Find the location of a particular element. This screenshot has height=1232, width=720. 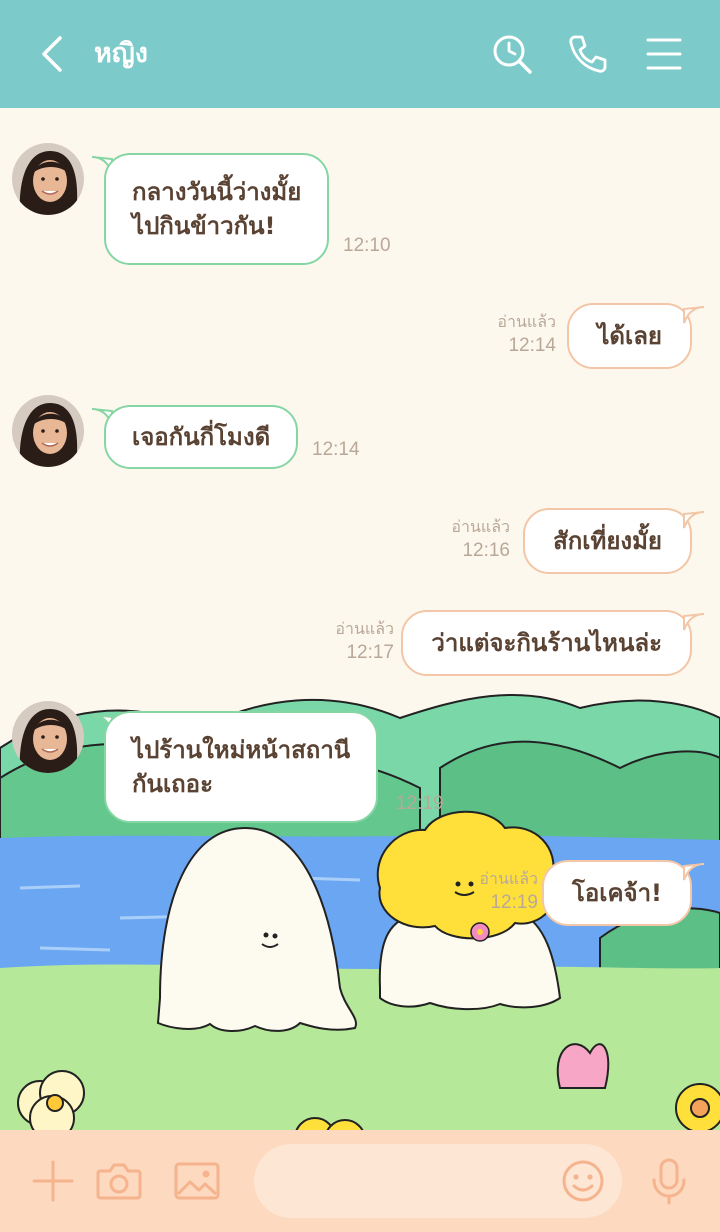

menu-icon is located at coordinates (664, 54).